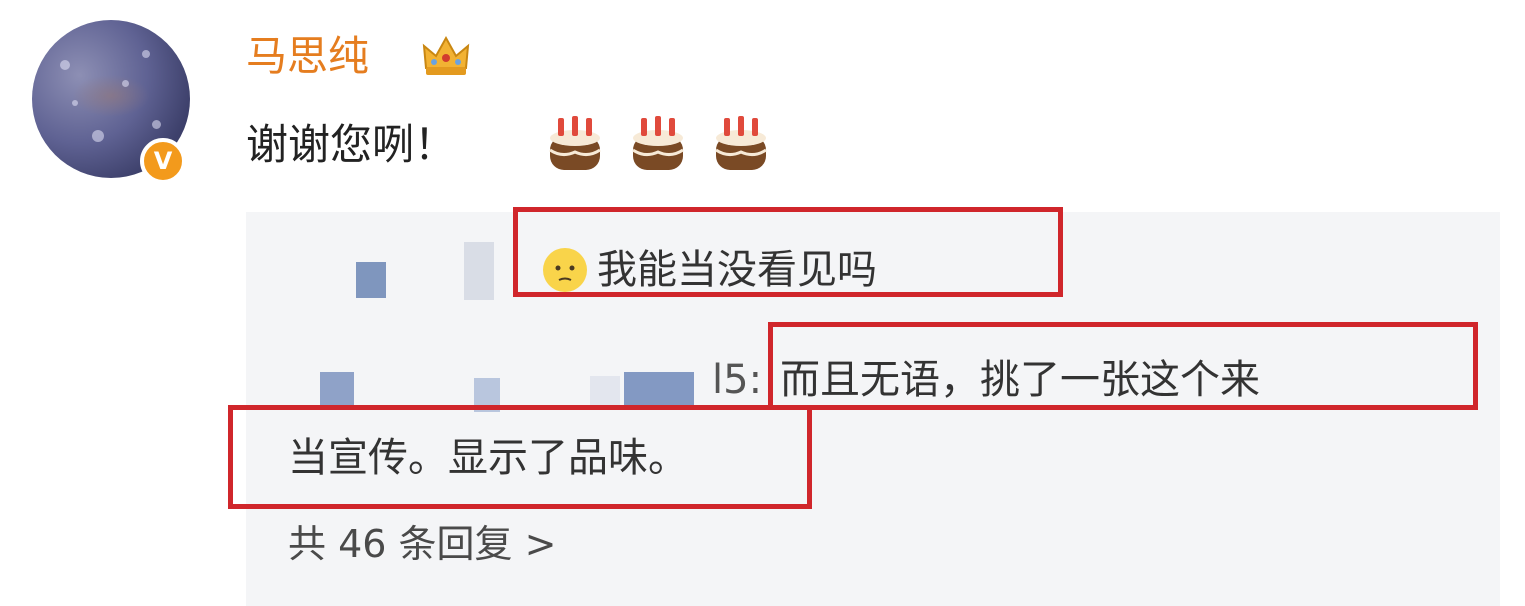  What do you see at coordinates (446, 55) in the screenshot?
I see `crown-icon` at bounding box center [446, 55].